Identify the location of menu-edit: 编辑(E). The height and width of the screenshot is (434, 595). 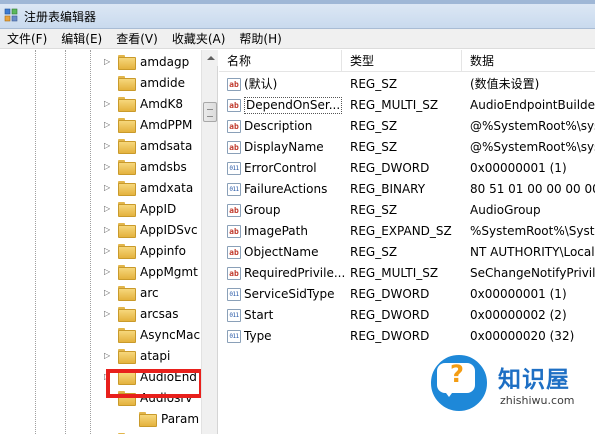
(81, 39).